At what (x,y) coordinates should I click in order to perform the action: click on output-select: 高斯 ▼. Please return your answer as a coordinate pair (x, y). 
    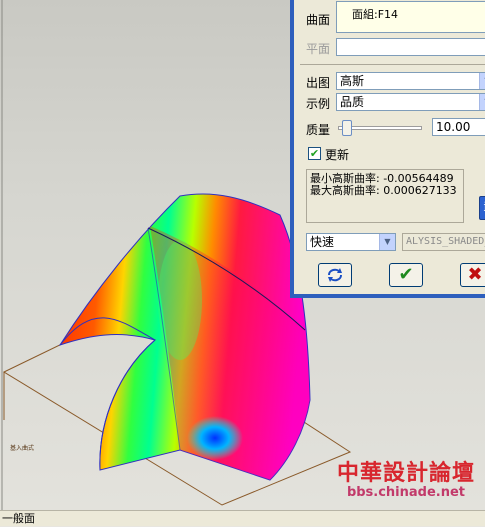
    Looking at the image, I should click on (410, 81).